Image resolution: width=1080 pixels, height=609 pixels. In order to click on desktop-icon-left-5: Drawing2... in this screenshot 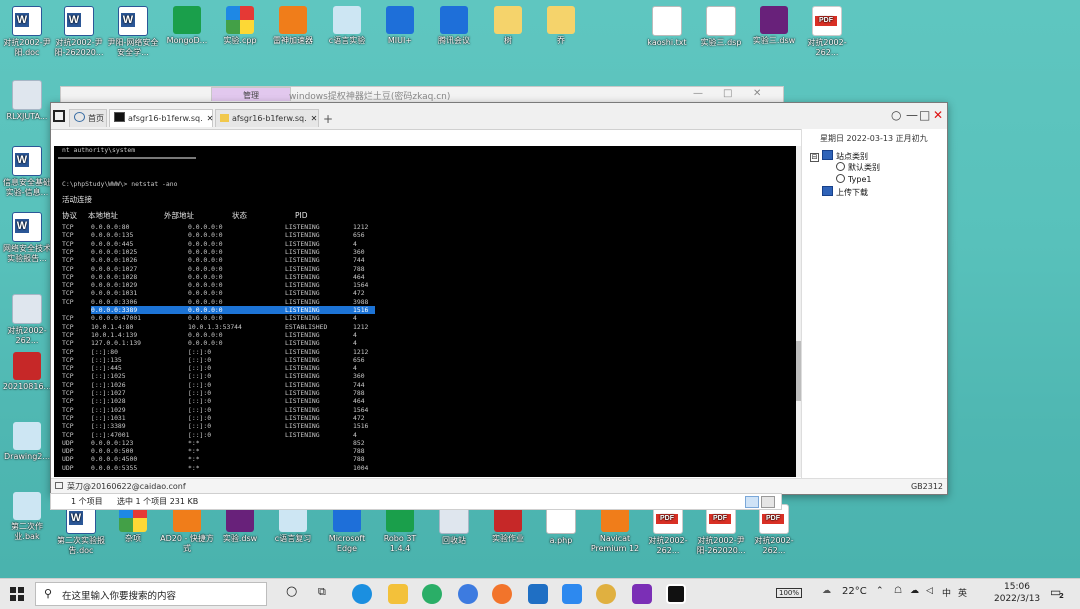, I will do `click(27, 442)`.